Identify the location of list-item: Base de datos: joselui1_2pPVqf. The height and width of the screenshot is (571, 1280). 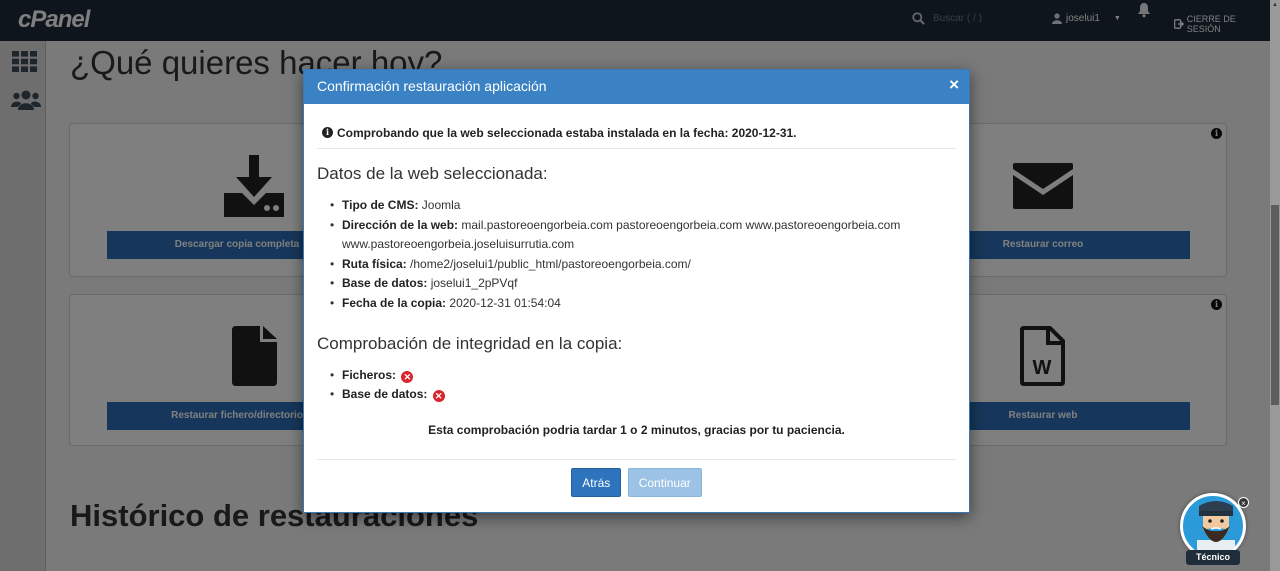
(643, 284).